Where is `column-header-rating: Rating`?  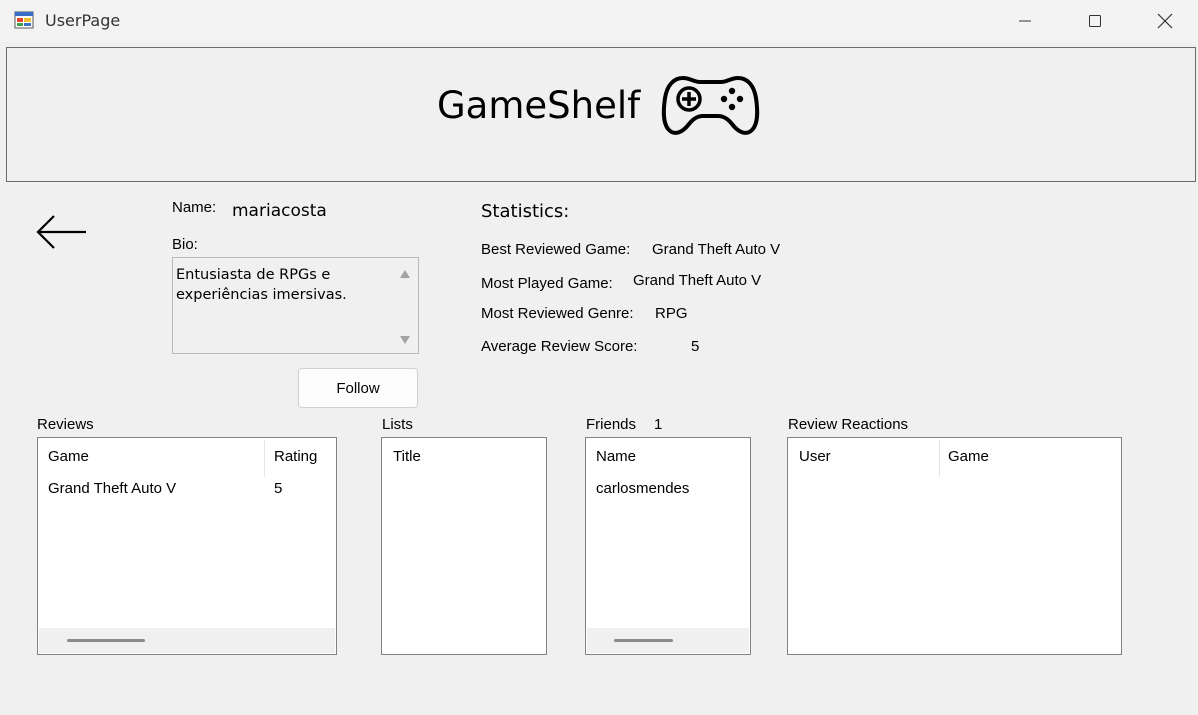 column-header-rating: Rating is located at coordinates (295, 456).